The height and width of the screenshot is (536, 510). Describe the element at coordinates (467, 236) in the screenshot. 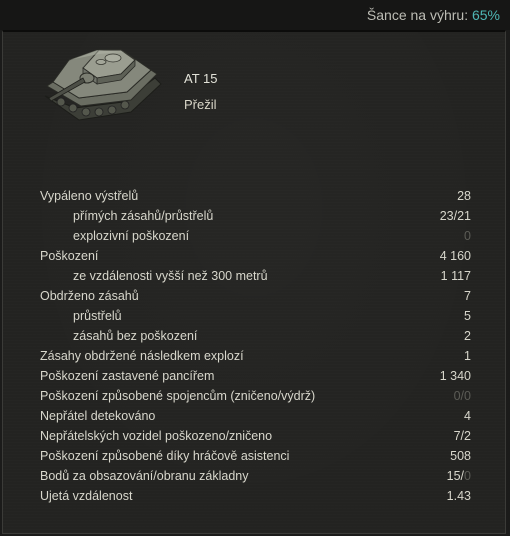

I see `stat-value: 0` at that location.